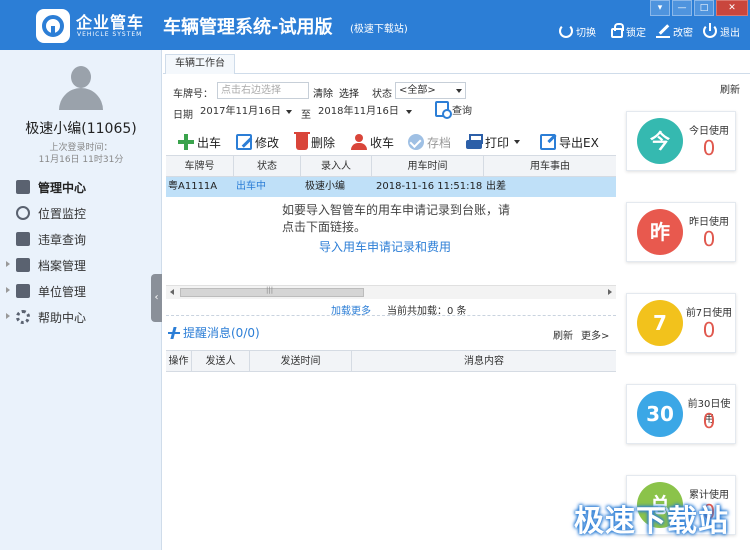 This screenshot has height=550, width=750. Describe the element at coordinates (110, 34) in the screenshot. I see `brand-english: VEHICLE SYSTEM` at that location.